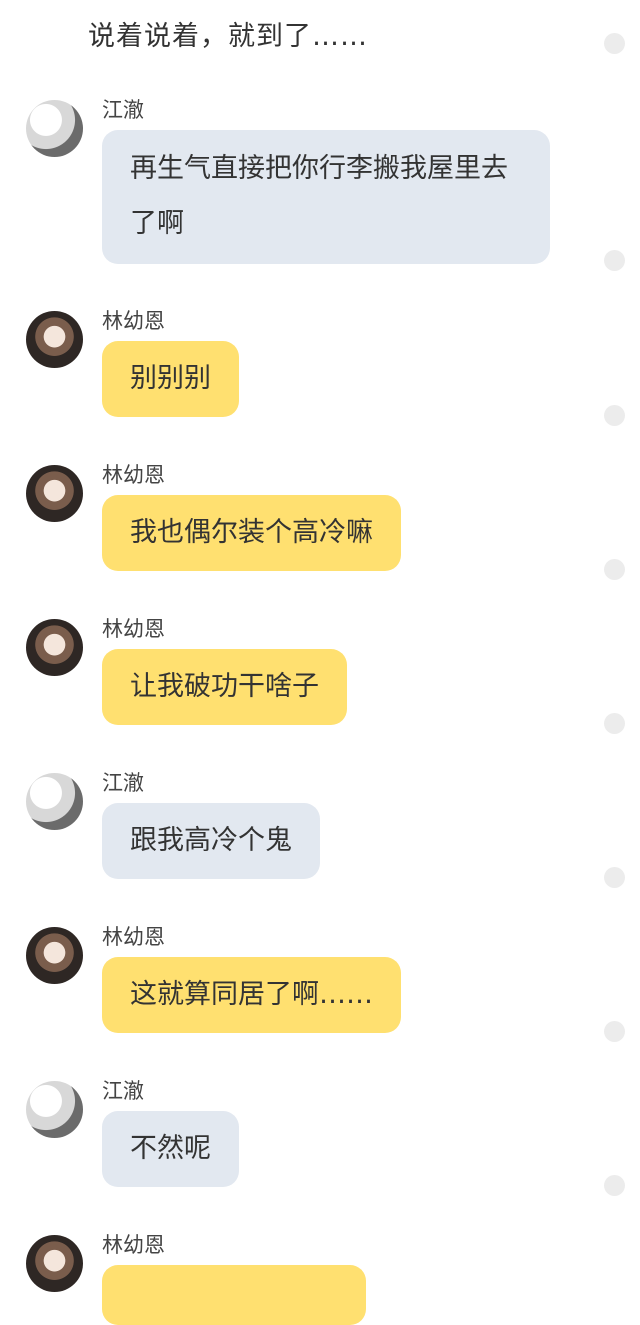 Image resolution: width=640 pixels, height=1325 pixels. What do you see at coordinates (170, 1149) in the screenshot?
I see `message-bubble: 不然呢` at bounding box center [170, 1149].